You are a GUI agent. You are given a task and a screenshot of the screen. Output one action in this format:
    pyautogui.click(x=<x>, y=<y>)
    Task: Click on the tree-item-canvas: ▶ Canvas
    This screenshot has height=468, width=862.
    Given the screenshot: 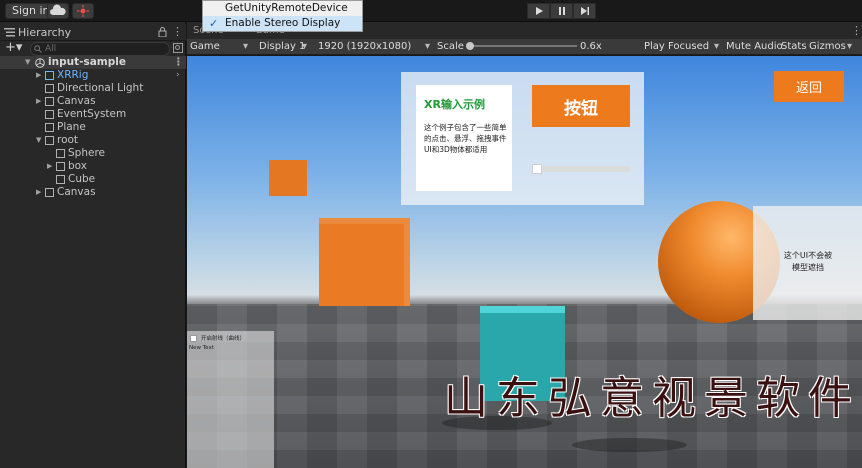 What is the action you would take?
    pyautogui.click(x=93, y=101)
    